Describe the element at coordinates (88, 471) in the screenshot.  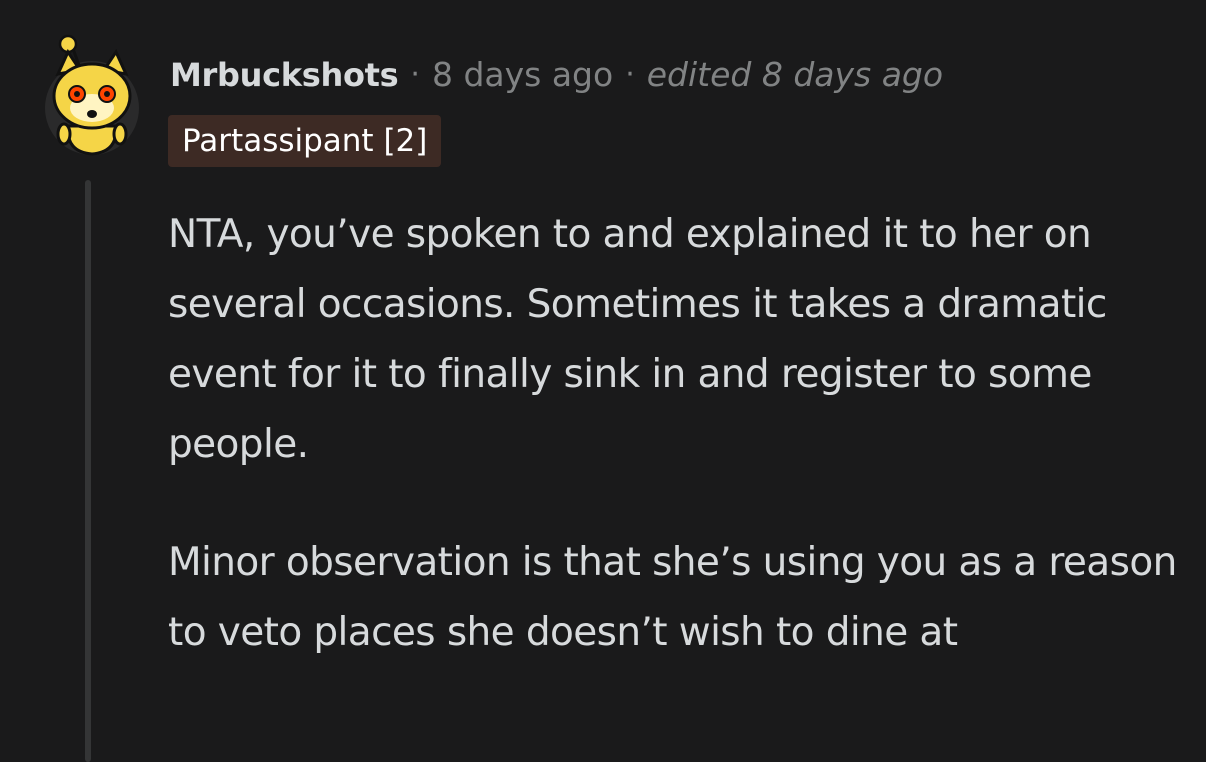
I see `thread-collapse-line` at that location.